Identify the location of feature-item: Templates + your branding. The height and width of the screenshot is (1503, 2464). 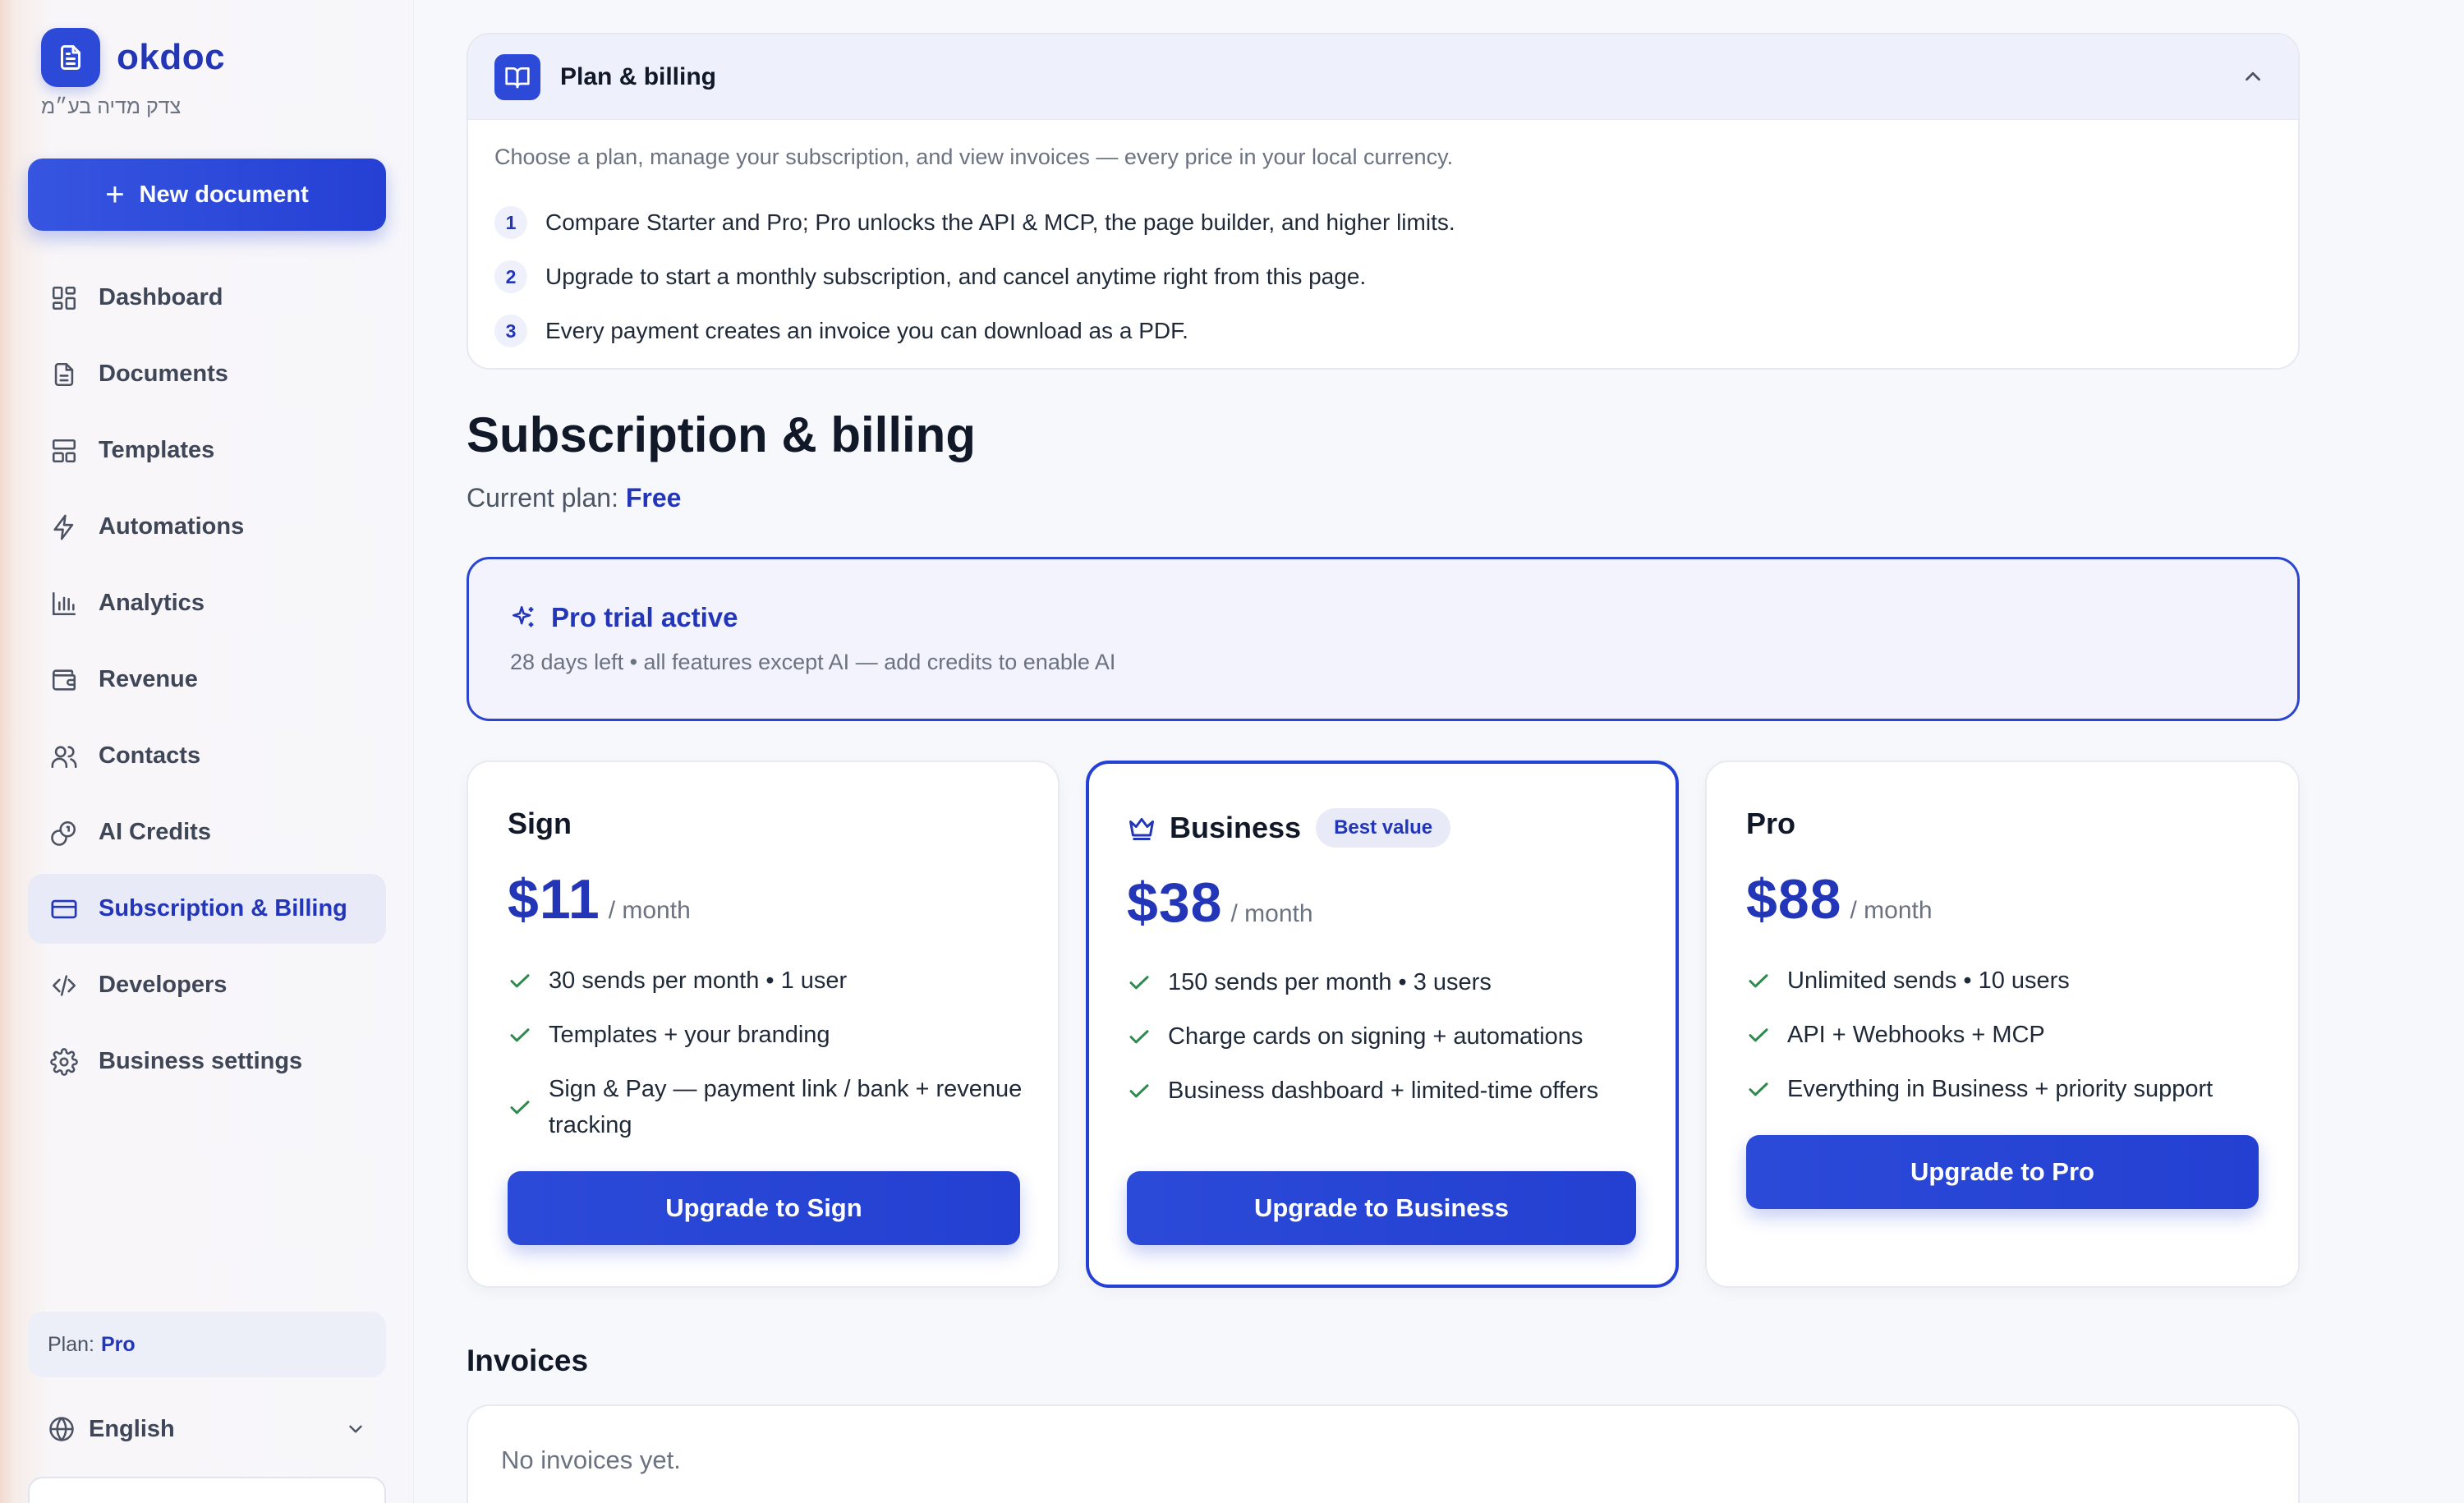
(770, 1035).